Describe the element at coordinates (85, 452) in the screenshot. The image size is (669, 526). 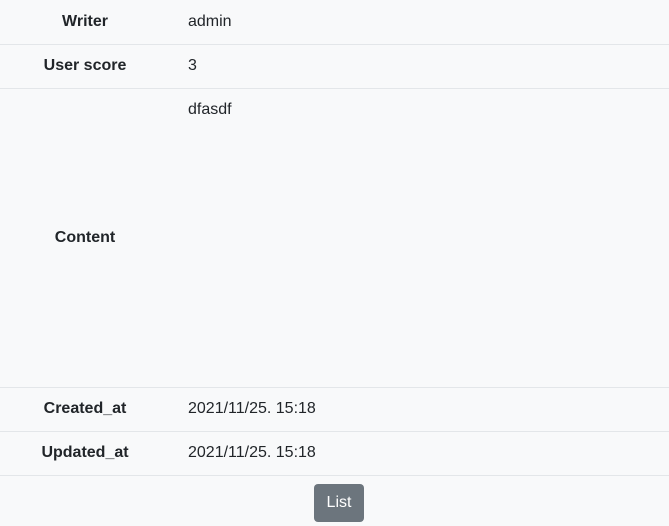
I see `updated-at-label: Updated_at` at that location.